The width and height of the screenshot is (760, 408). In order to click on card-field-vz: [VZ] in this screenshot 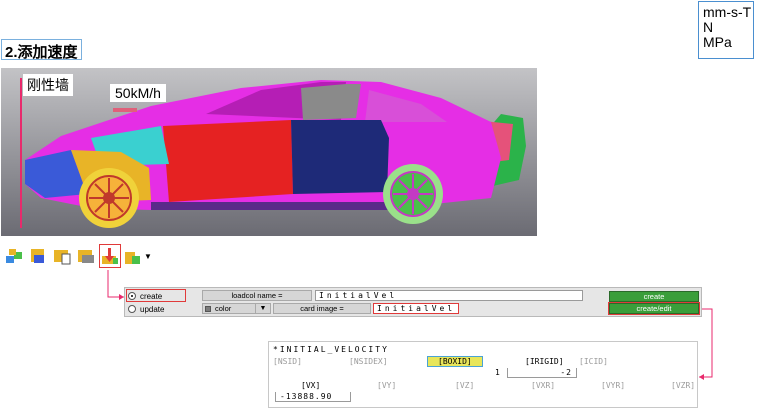, I will do `click(464, 385)`.